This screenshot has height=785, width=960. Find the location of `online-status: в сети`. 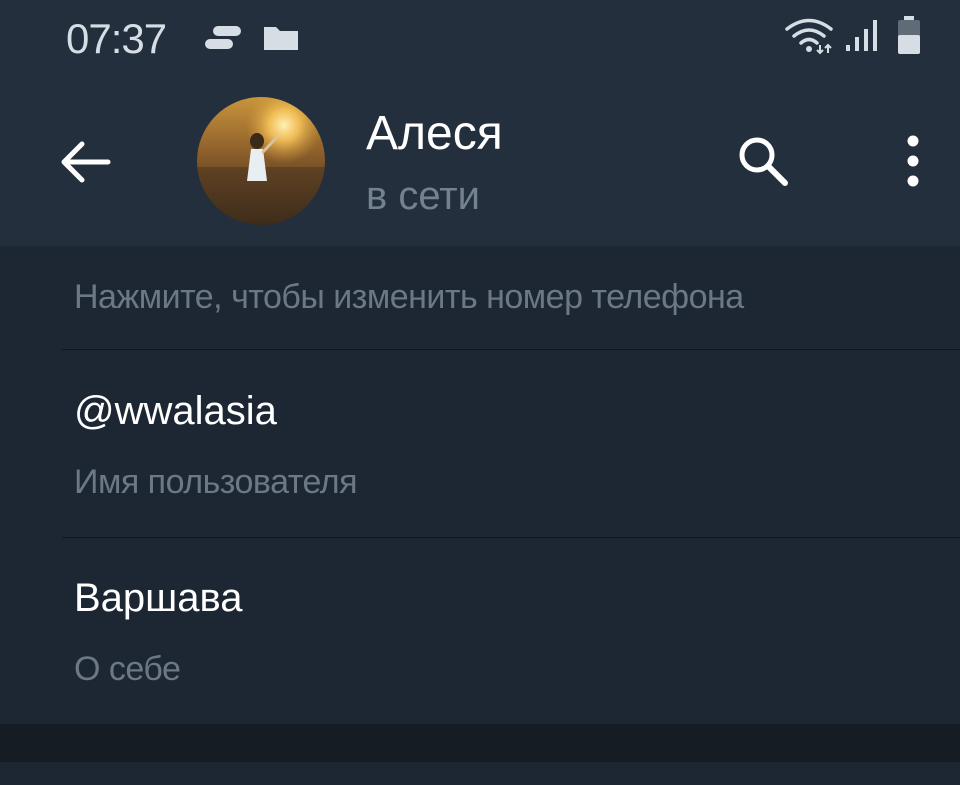

online-status: в сети is located at coordinates (423, 196).